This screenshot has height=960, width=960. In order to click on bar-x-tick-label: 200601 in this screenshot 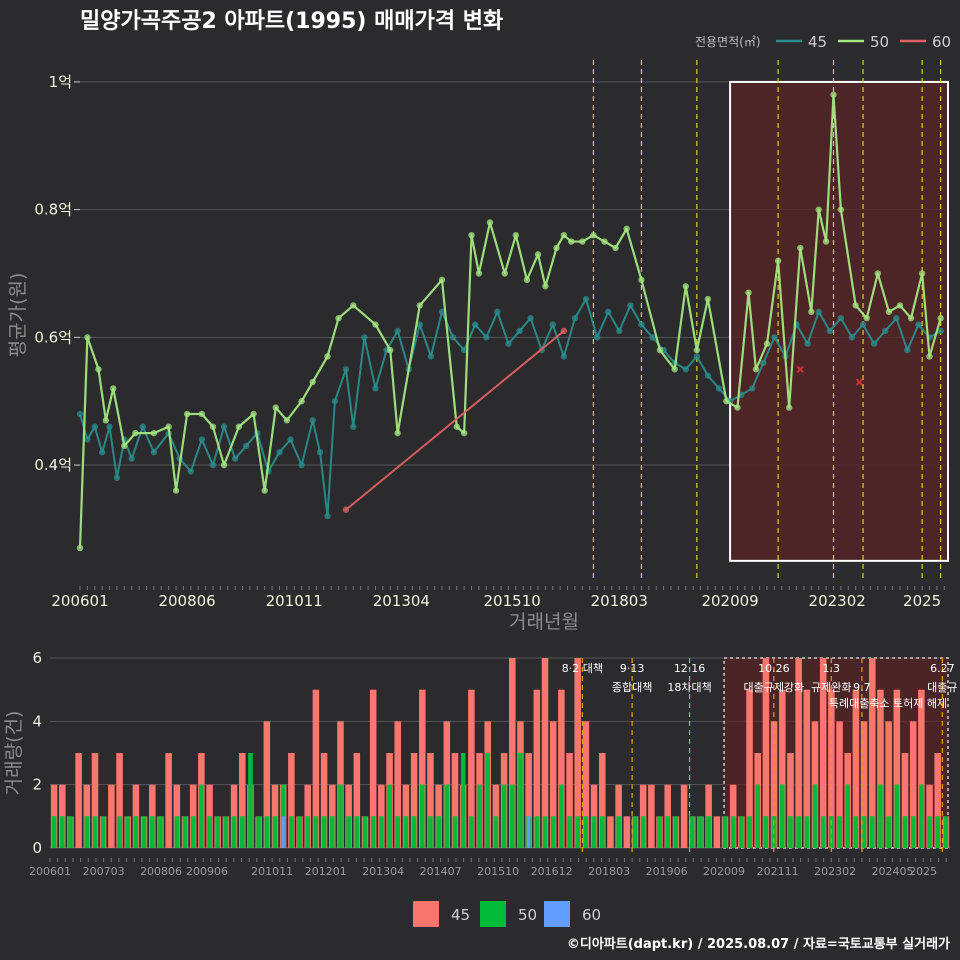, I will do `click(50, 871)`.